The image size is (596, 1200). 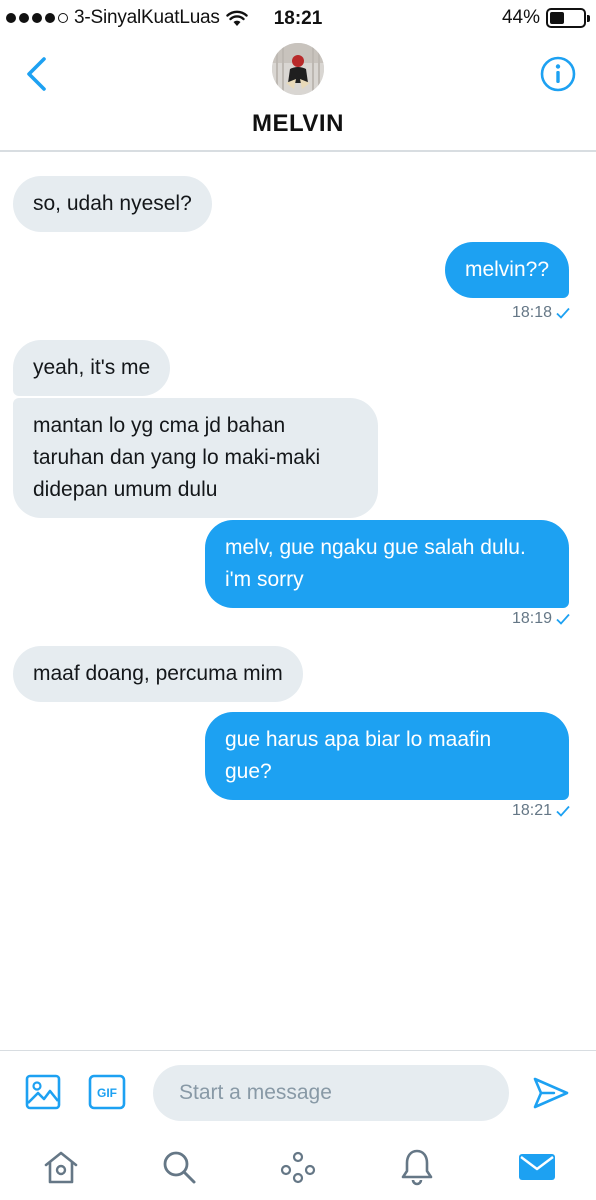 I want to click on message-text: so, udah nyesel?, so click(x=112, y=203).